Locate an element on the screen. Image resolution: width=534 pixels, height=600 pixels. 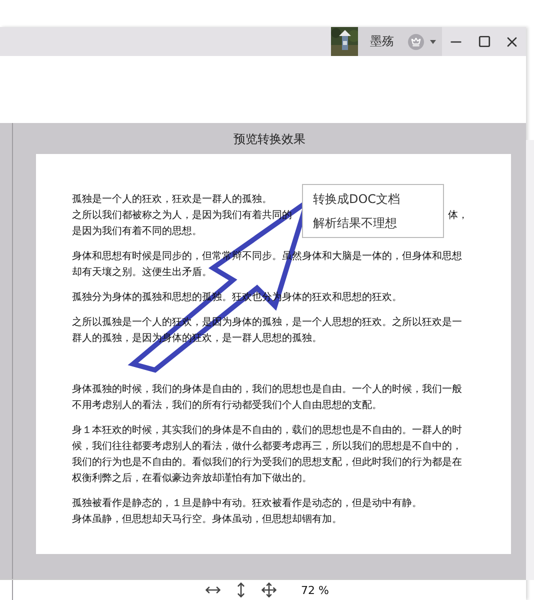
maximize-icon is located at coordinates (484, 41).